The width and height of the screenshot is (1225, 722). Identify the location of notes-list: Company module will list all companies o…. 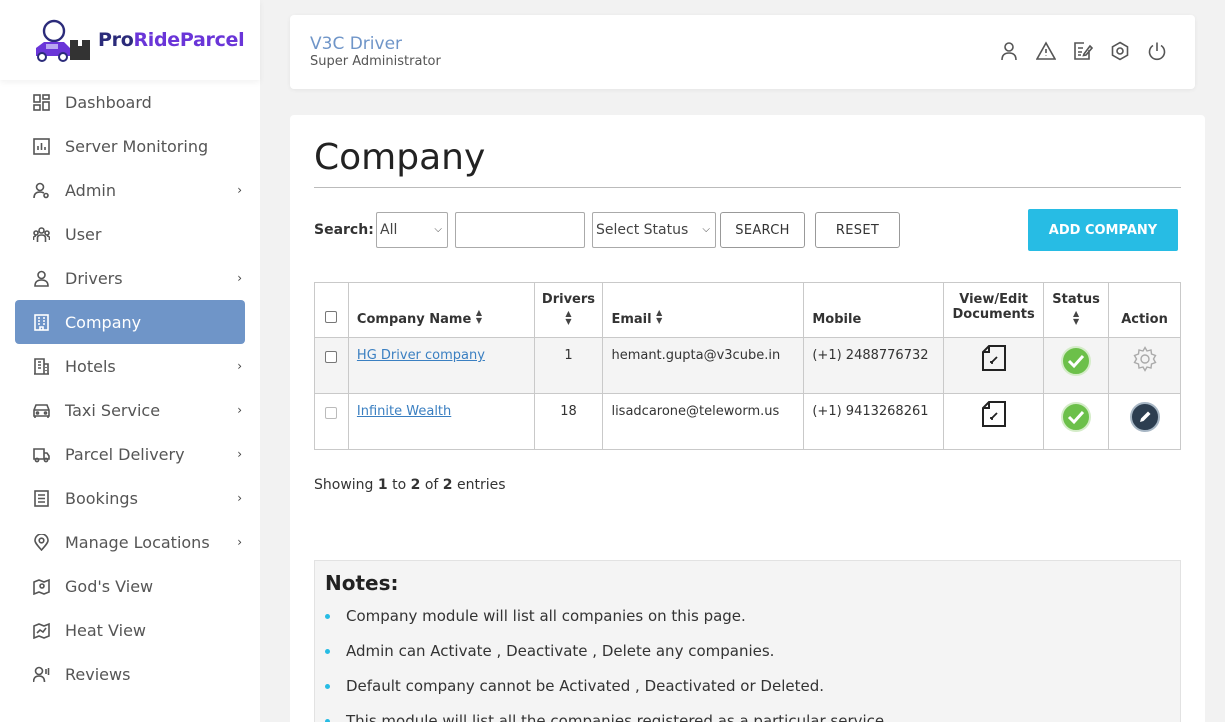
(607, 664).